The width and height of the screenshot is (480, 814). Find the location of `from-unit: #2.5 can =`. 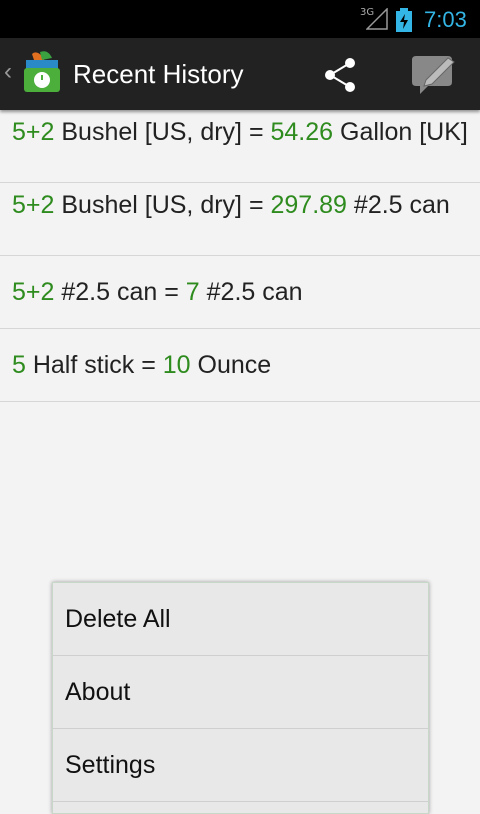

from-unit: #2.5 can = is located at coordinates (120, 292).